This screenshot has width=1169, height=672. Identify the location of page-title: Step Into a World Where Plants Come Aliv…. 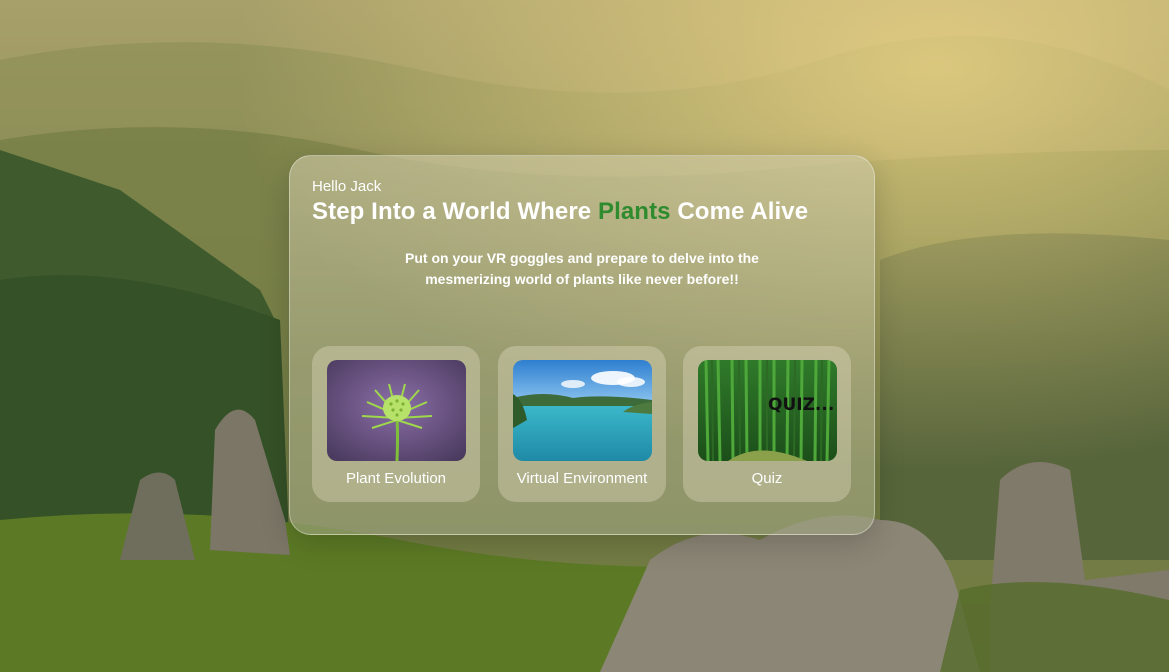
(560, 212).